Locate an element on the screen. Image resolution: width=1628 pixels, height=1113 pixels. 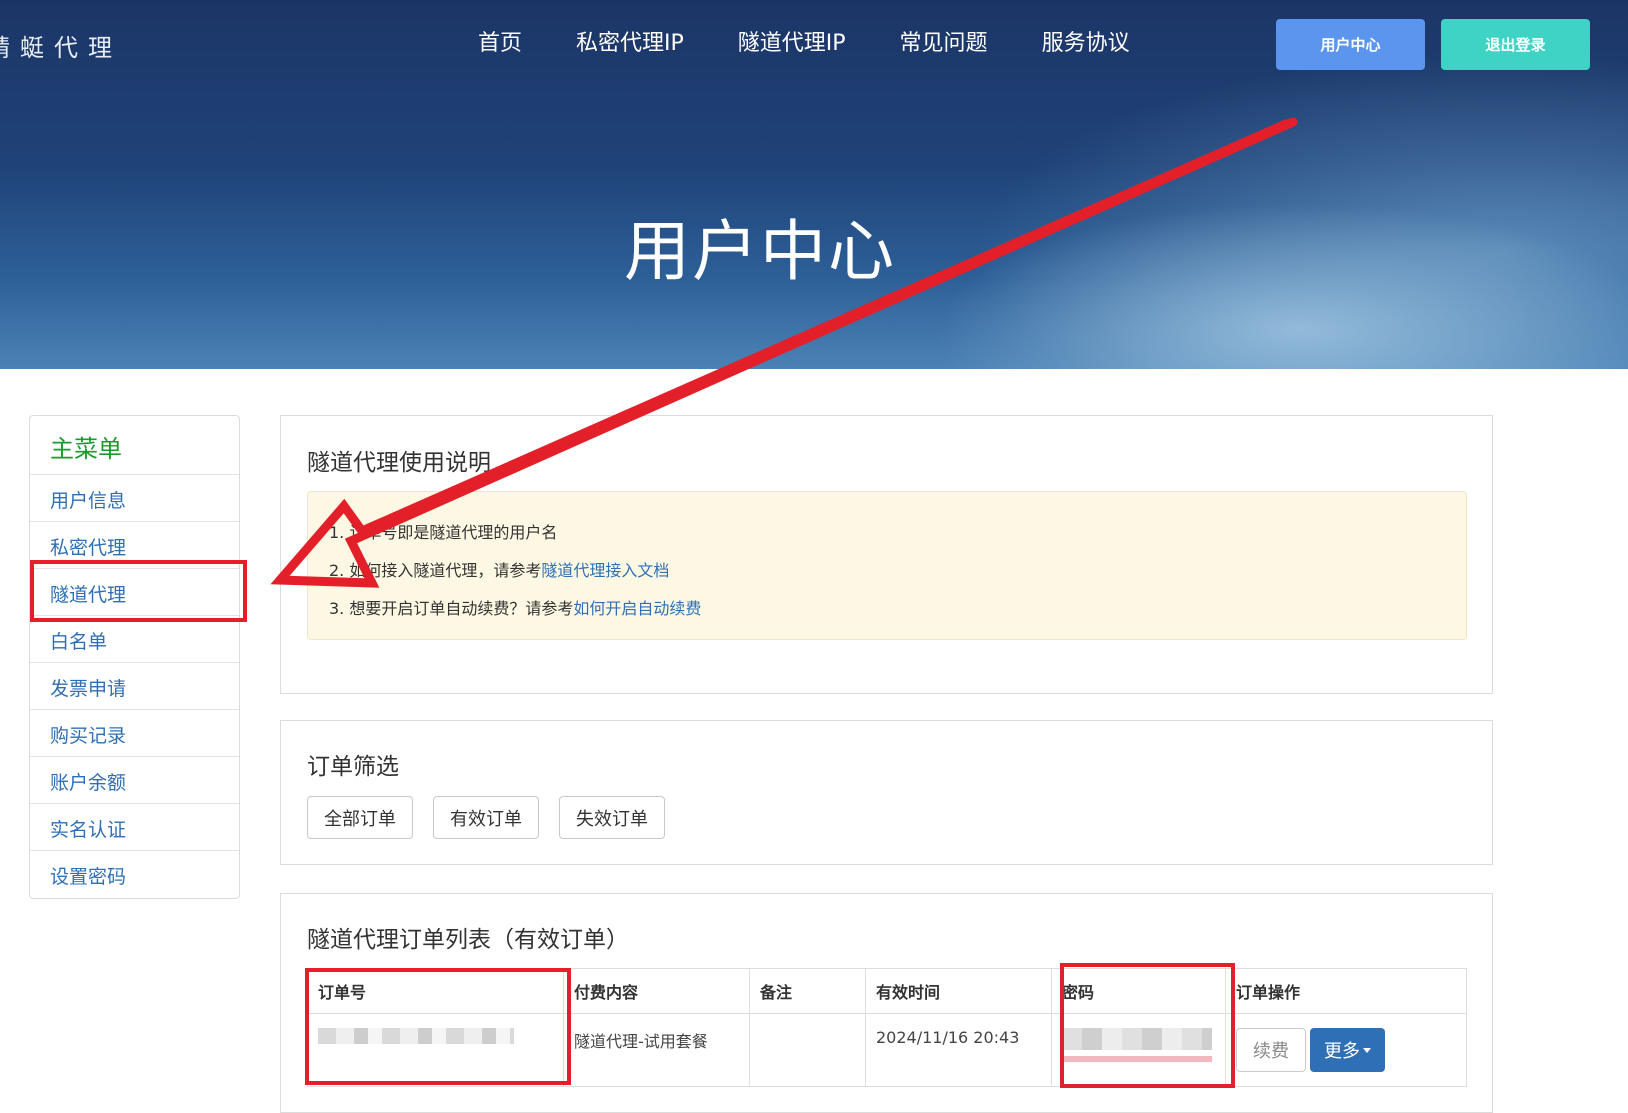
password-cell is located at coordinates (1138, 1050).